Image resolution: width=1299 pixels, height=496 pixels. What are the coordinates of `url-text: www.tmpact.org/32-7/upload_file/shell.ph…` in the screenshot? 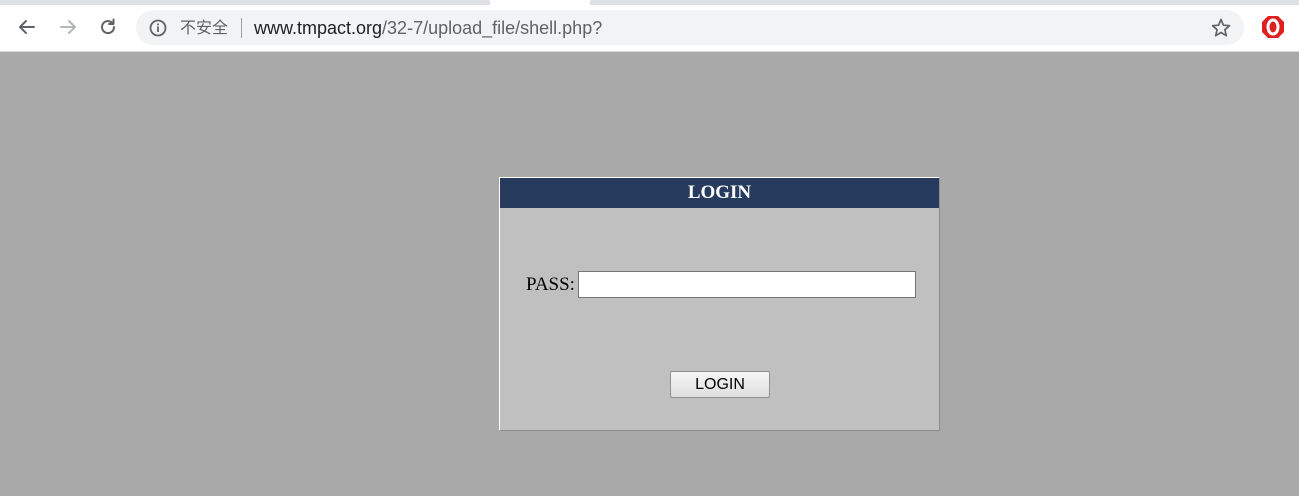 It's located at (428, 28).